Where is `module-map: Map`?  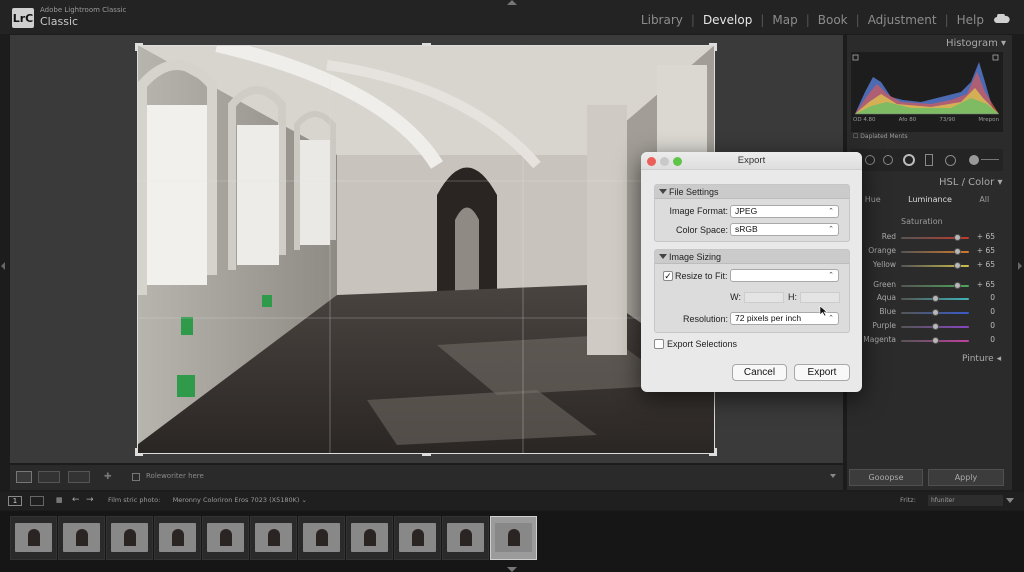
module-map: Map is located at coordinates (784, 20).